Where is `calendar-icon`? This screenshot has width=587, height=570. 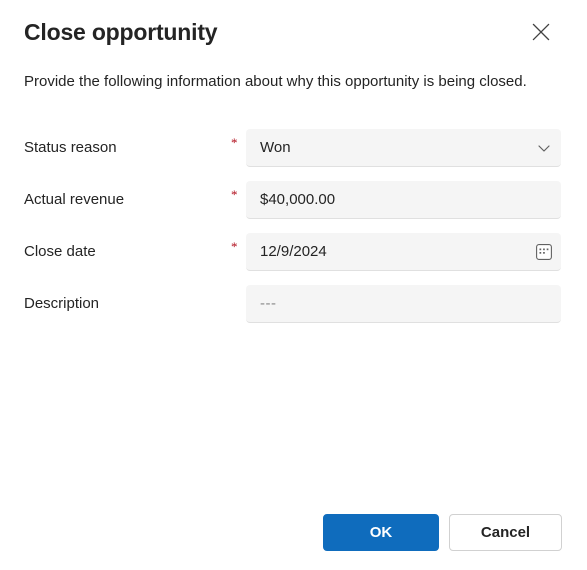 calendar-icon is located at coordinates (544, 252).